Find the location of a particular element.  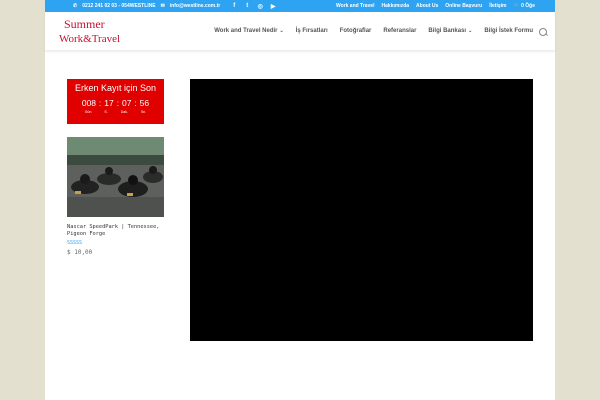

youtube-icon: ▶ is located at coordinates (273, 6).